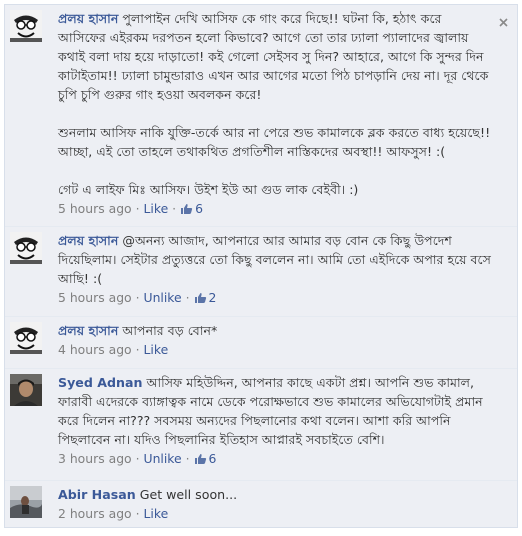  I want to click on comment-meta: 4 hours ago · Like, so click(274, 350).